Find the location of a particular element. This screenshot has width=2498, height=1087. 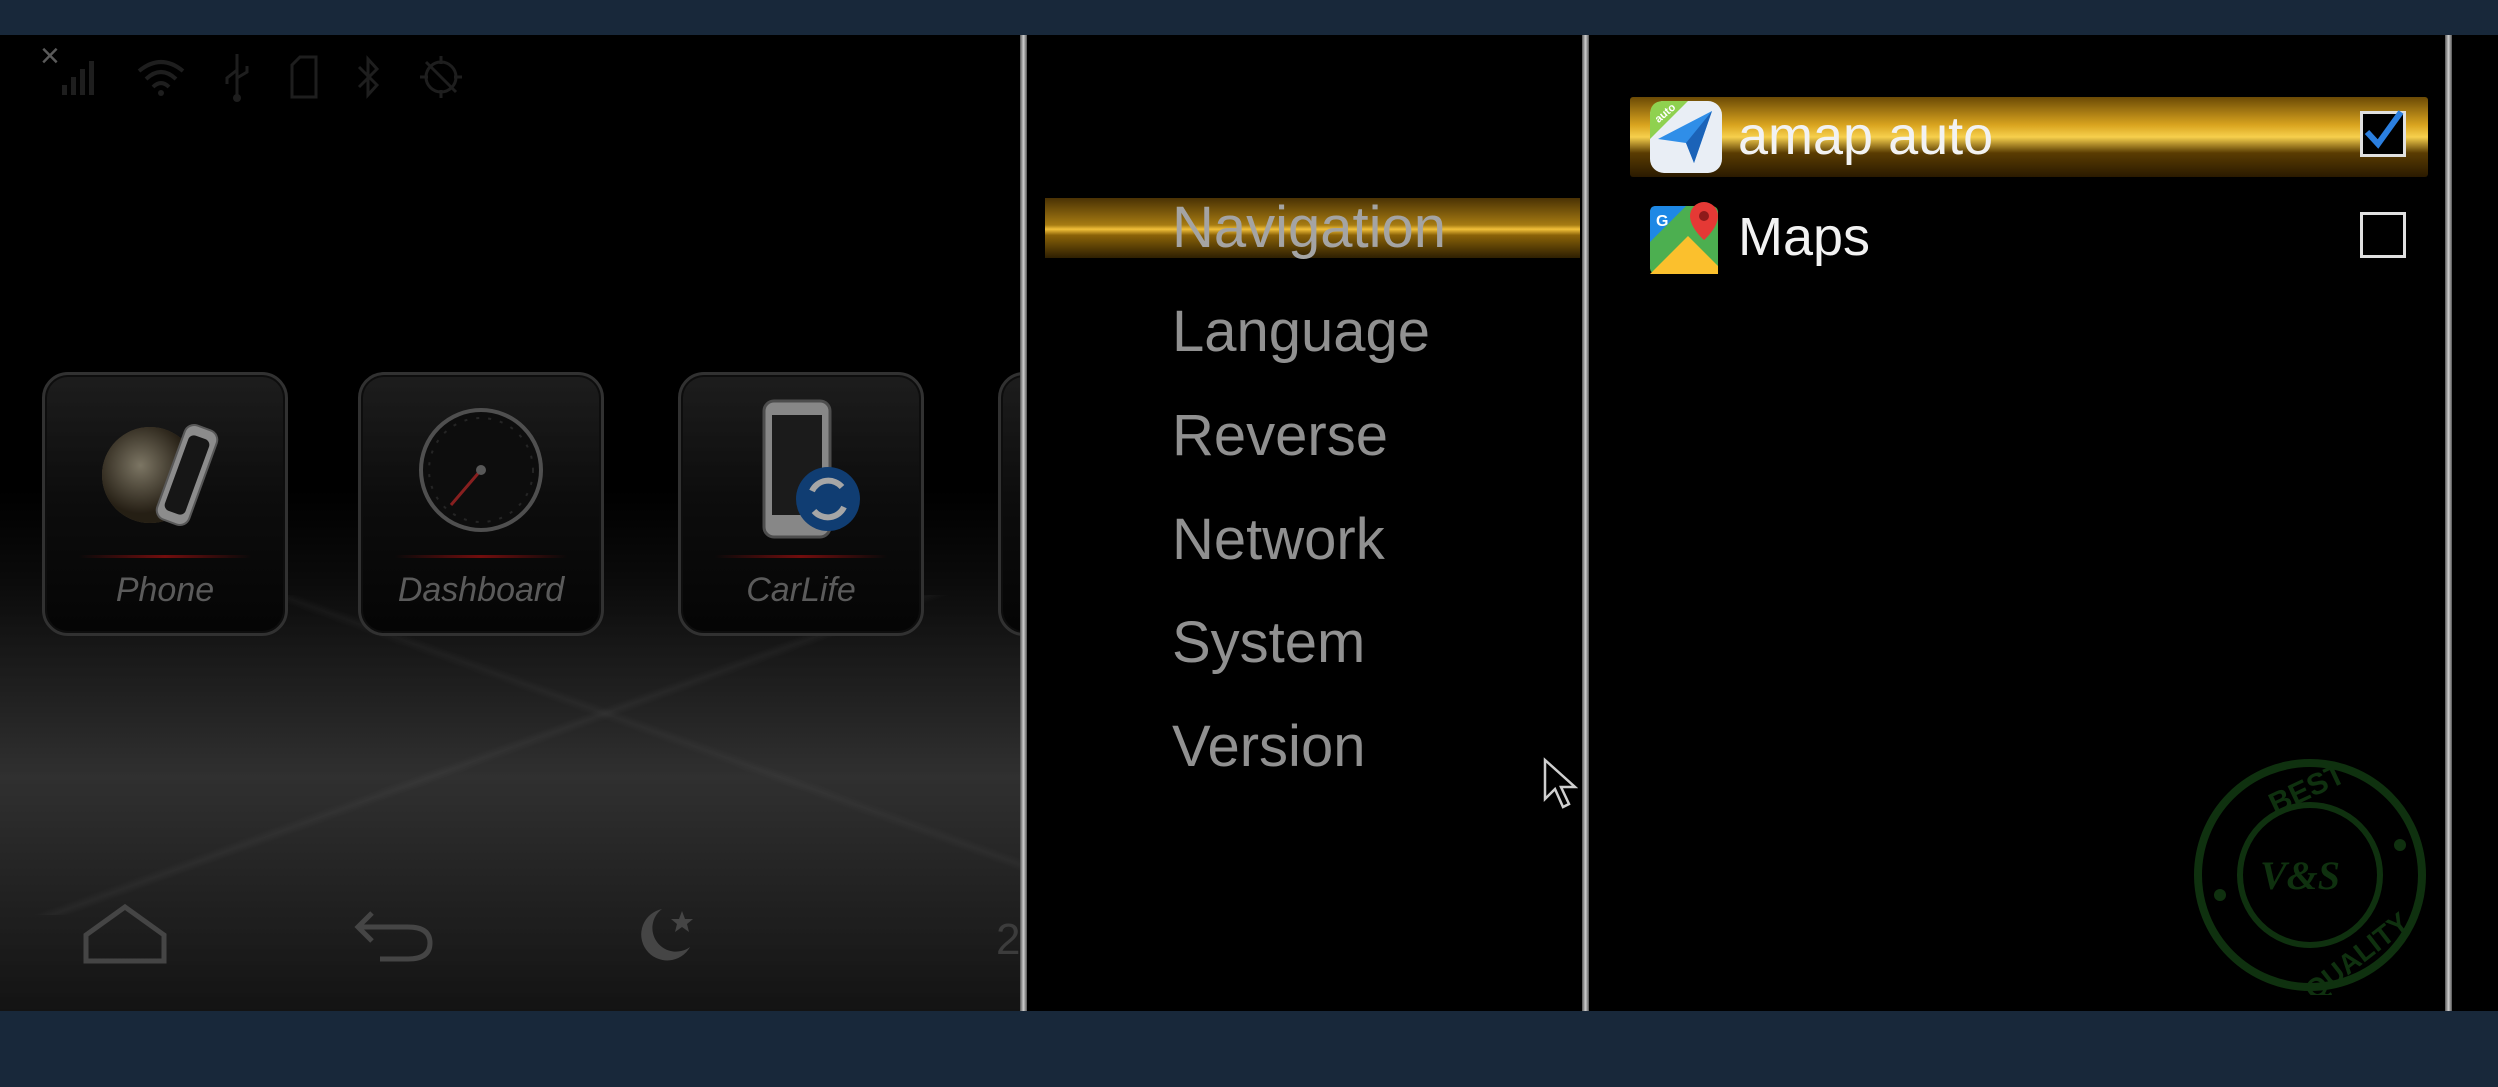

tile-label: CarLife is located at coordinates (801, 590).